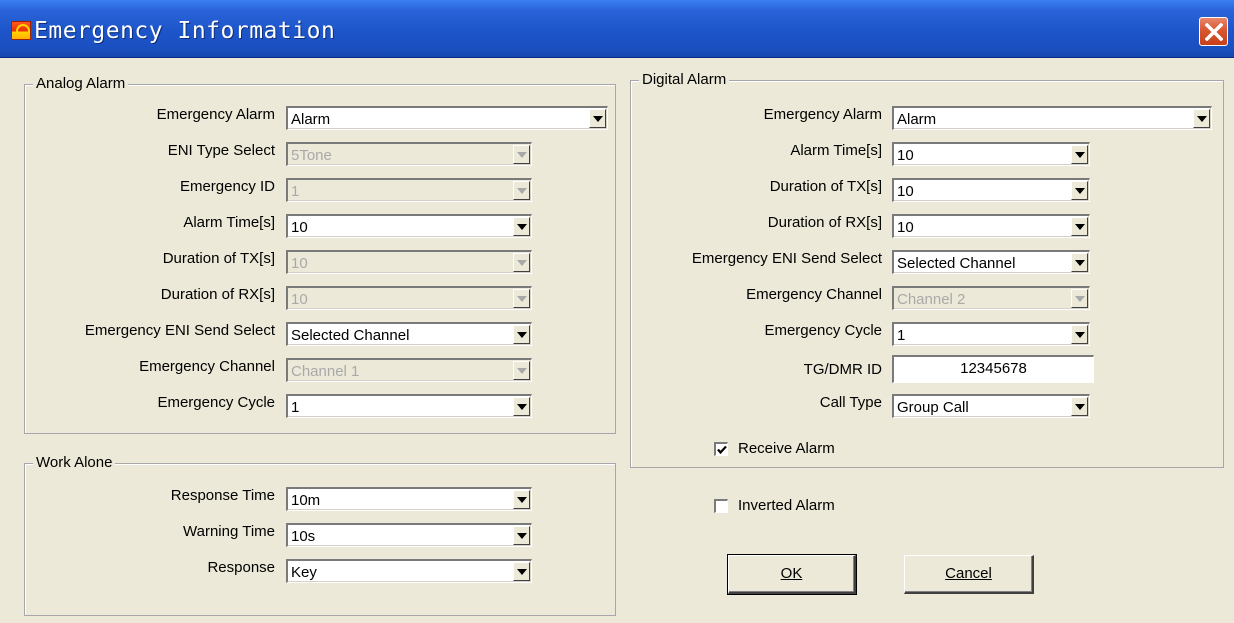  What do you see at coordinates (786, 448) in the screenshot?
I see `receive-alarm-label: Receive Alarm` at bounding box center [786, 448].